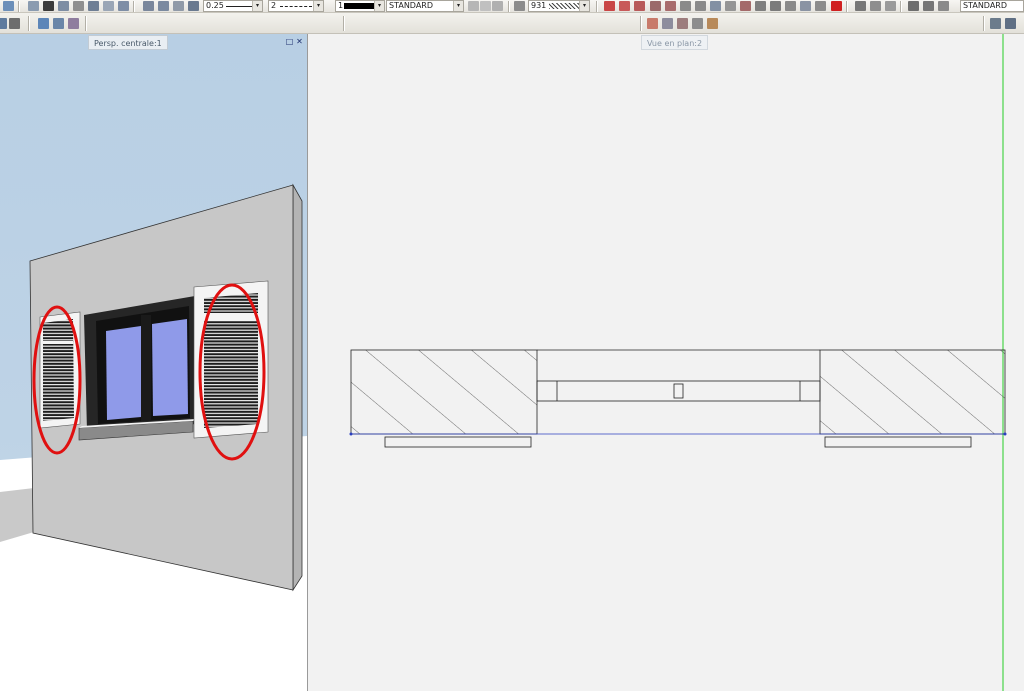 This screenshot has width=1024, height=691. I want to click on triangle-icon, so click(178, 6).